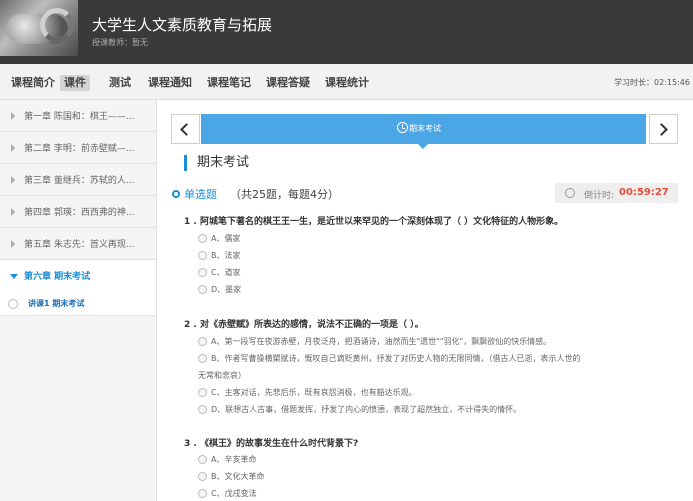 Image resolution: width=693 pixels, height=501 pixels. I want to click on scroll-curl-graphic, so click(57, 25).